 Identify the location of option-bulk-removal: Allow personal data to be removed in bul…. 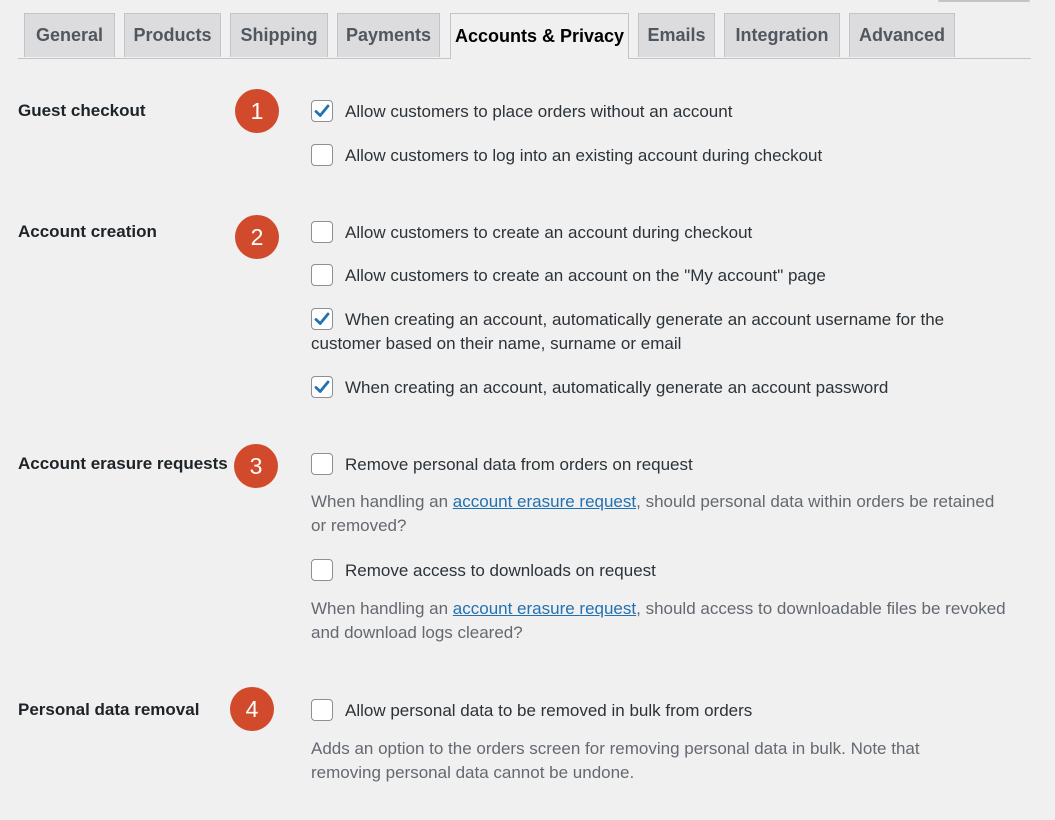
(531, 711).